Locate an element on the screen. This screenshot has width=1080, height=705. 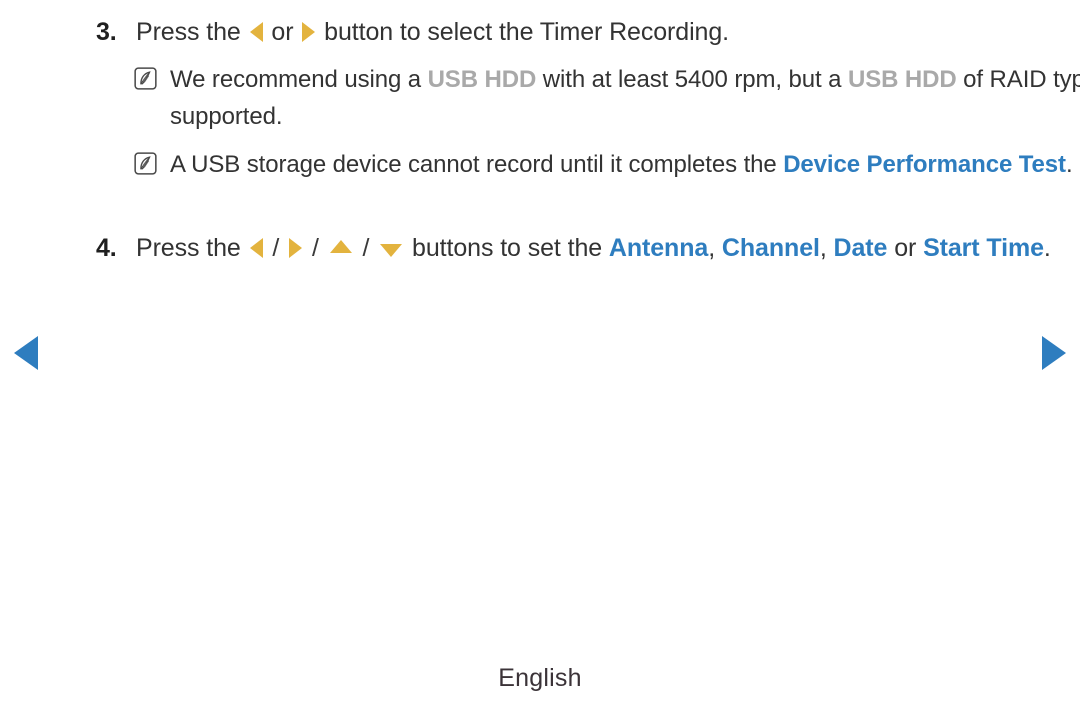
next-page-button is located at coordinates (1054, 353).